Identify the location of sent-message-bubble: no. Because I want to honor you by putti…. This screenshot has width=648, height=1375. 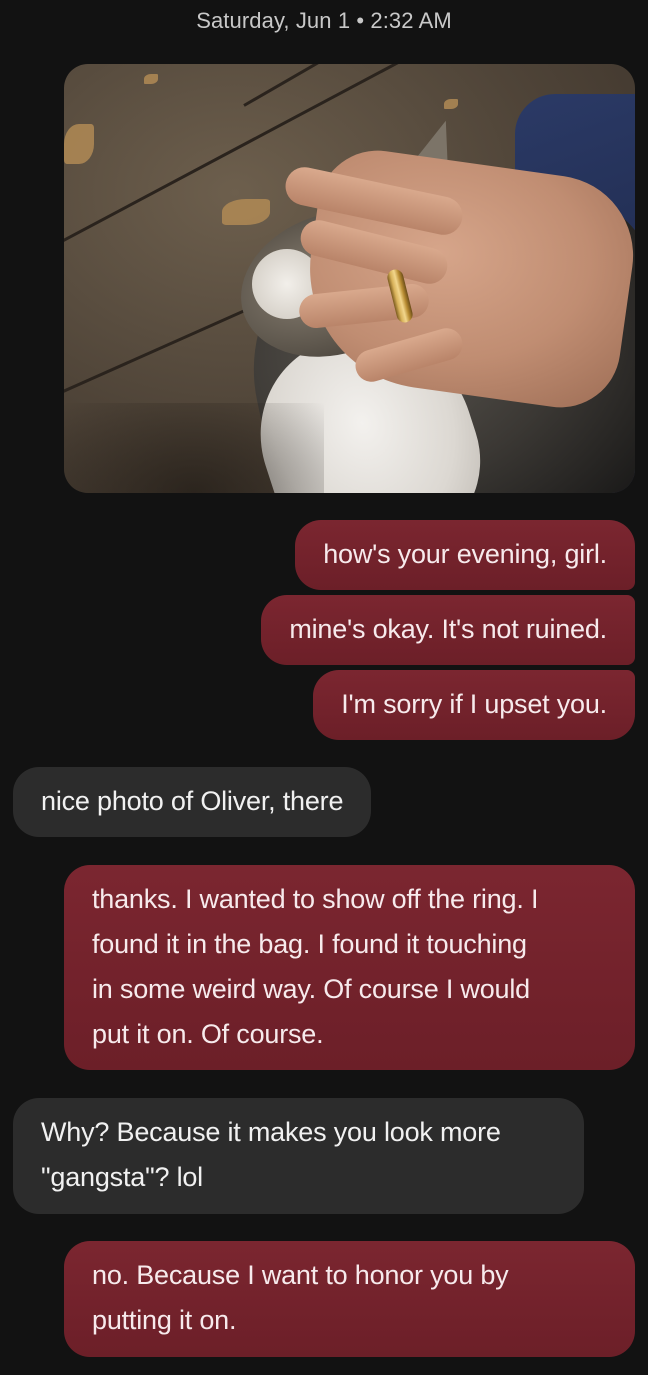
(349, 1299).